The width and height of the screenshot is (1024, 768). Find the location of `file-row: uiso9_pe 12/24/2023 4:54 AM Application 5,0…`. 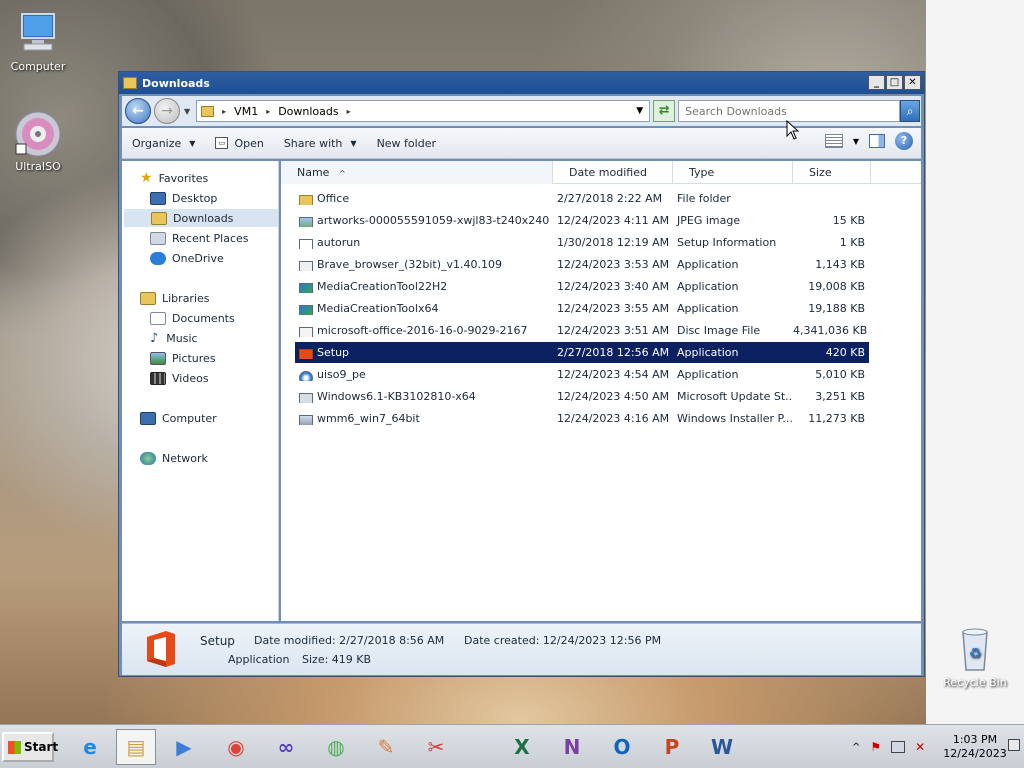

file-row: uiso9_pe 12/24/2023 4:54 AM Application 5,0… is located at coordinates (582, 374).